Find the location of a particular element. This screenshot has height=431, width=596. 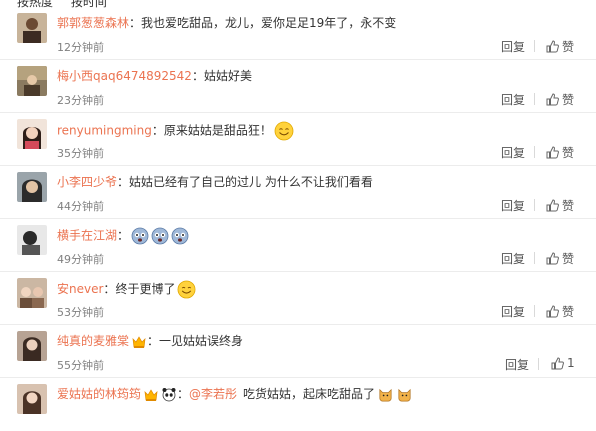

comment-item: 纯真的麦雅棠 ：一见姑姑误终身 55分钟前 回复 1 is located at coordinates (298, 351).